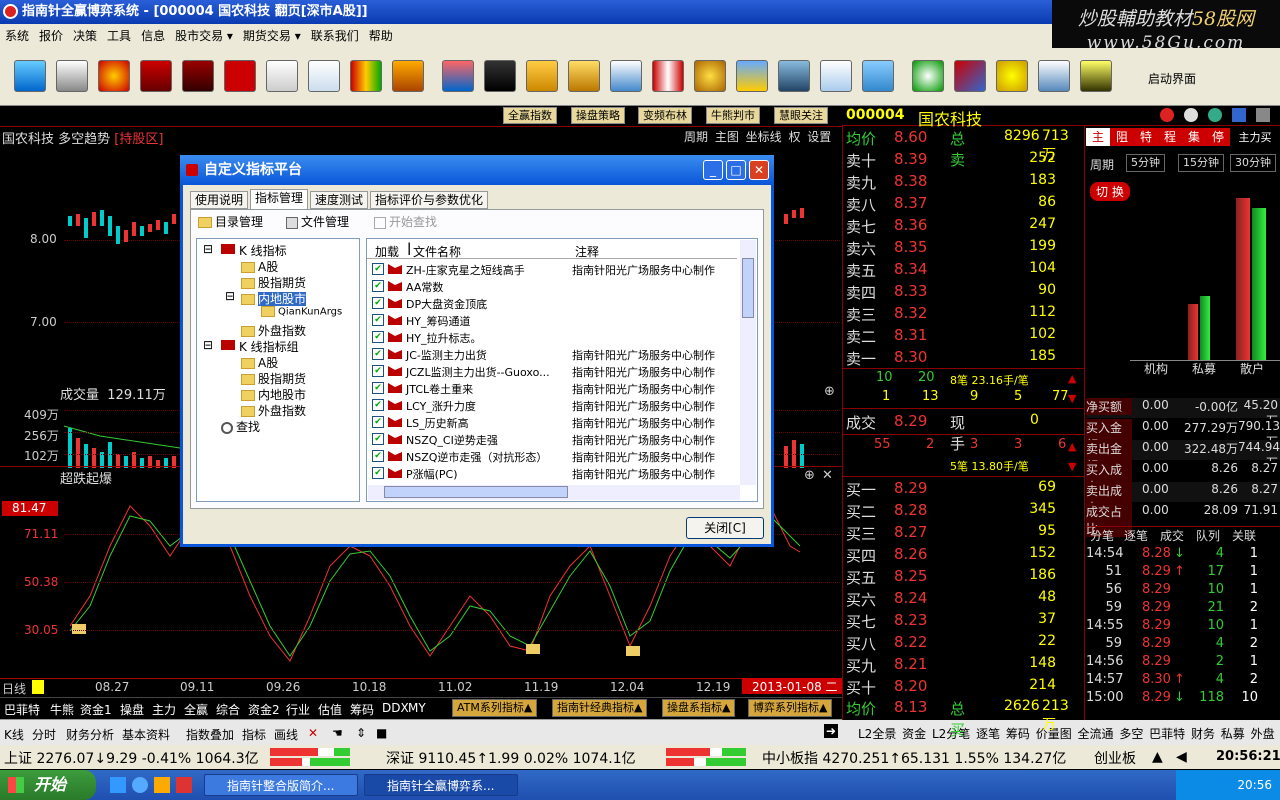  I want to click on menu-quote: 报价, so click(51, 36).